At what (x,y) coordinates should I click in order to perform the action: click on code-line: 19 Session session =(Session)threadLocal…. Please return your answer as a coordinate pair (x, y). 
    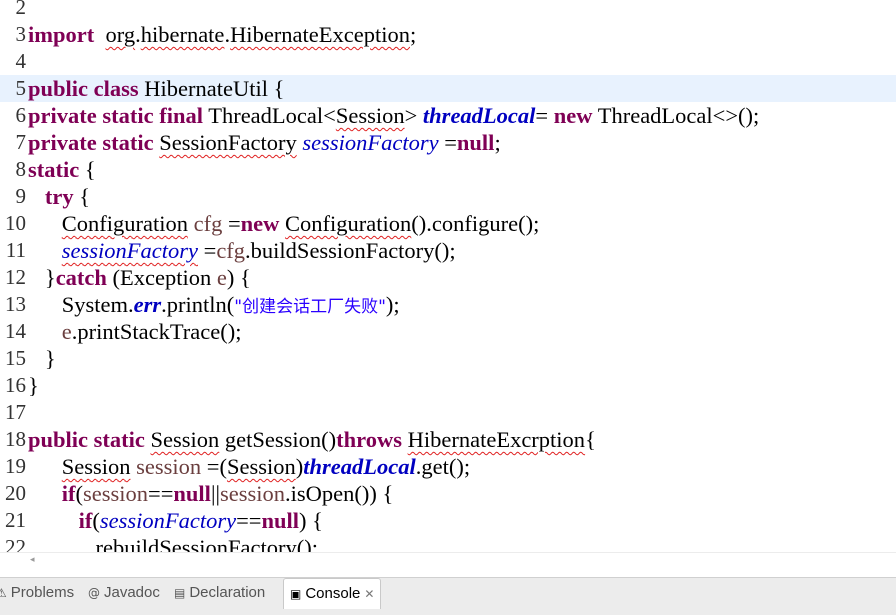
    Looking at the image, I should click on (448, 466).